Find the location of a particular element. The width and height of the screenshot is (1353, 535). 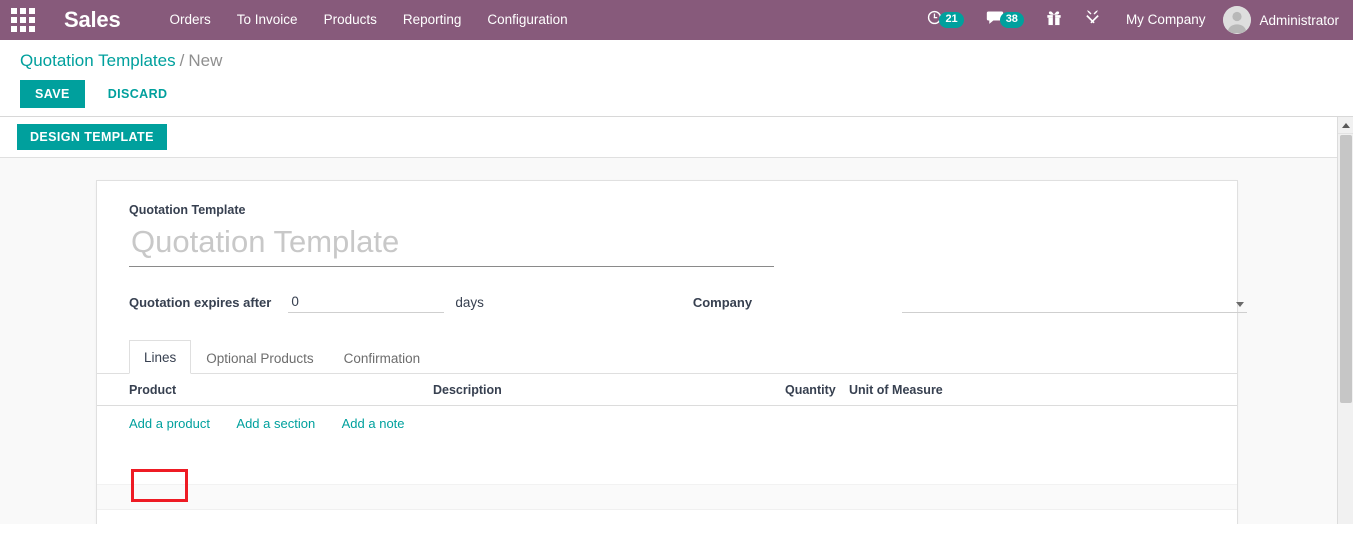

add-line-row: Add a product Add a section Add a note is located at coordinates (667, 423).